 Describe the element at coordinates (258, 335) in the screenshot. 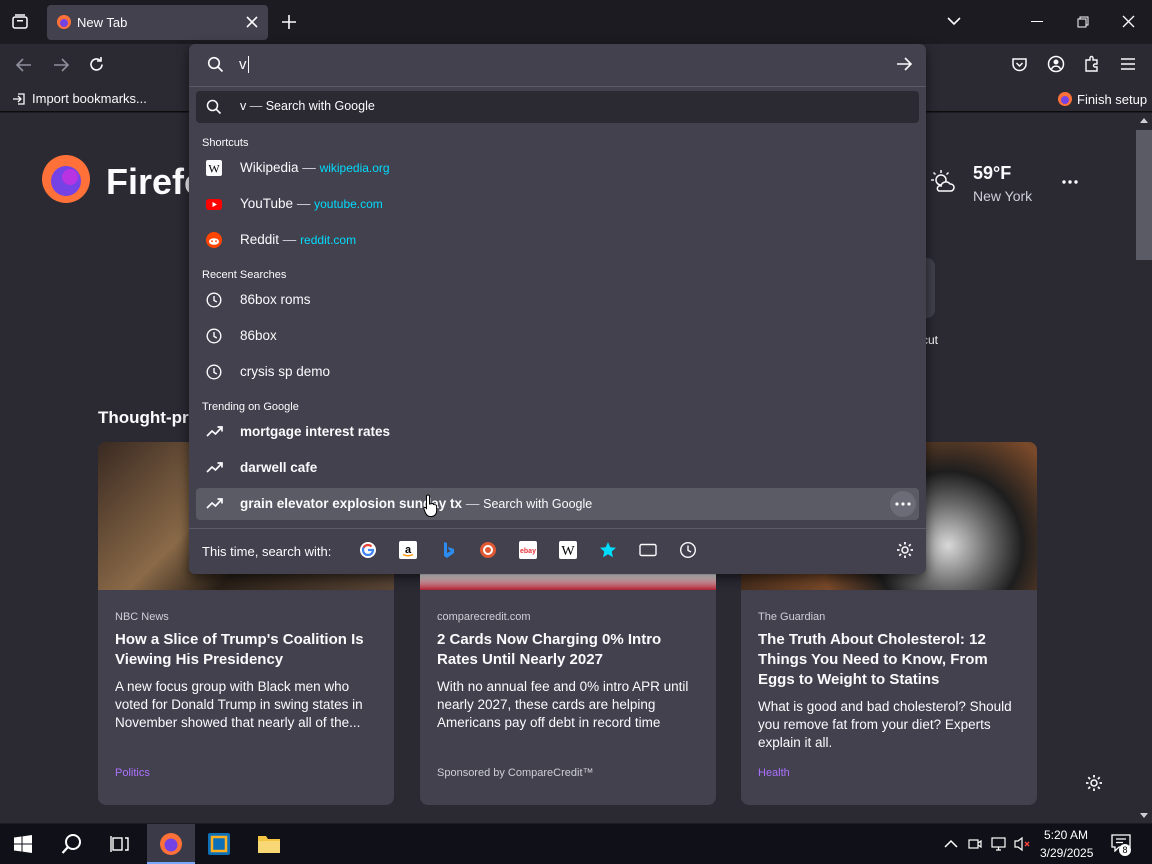

I see `recent-search-label: 86box` at that location.